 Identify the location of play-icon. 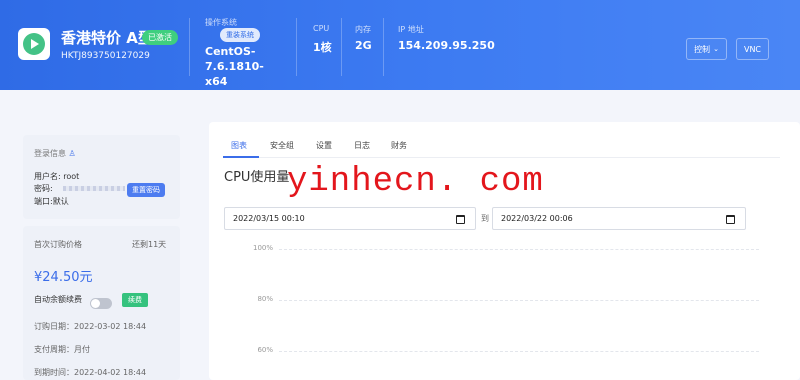
(34, 44).